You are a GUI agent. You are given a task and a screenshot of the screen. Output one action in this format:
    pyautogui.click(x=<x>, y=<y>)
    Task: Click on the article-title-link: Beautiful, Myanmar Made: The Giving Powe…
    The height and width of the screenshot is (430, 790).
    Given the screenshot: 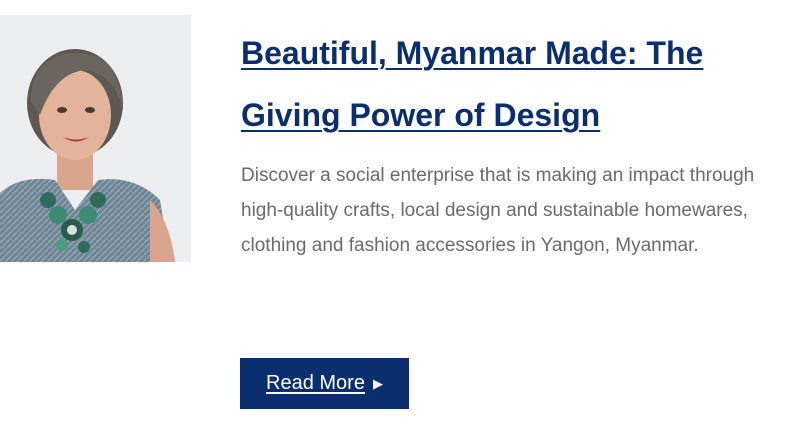 What is the action you would take?
    pyautogui.click(x=472, y=84)
    